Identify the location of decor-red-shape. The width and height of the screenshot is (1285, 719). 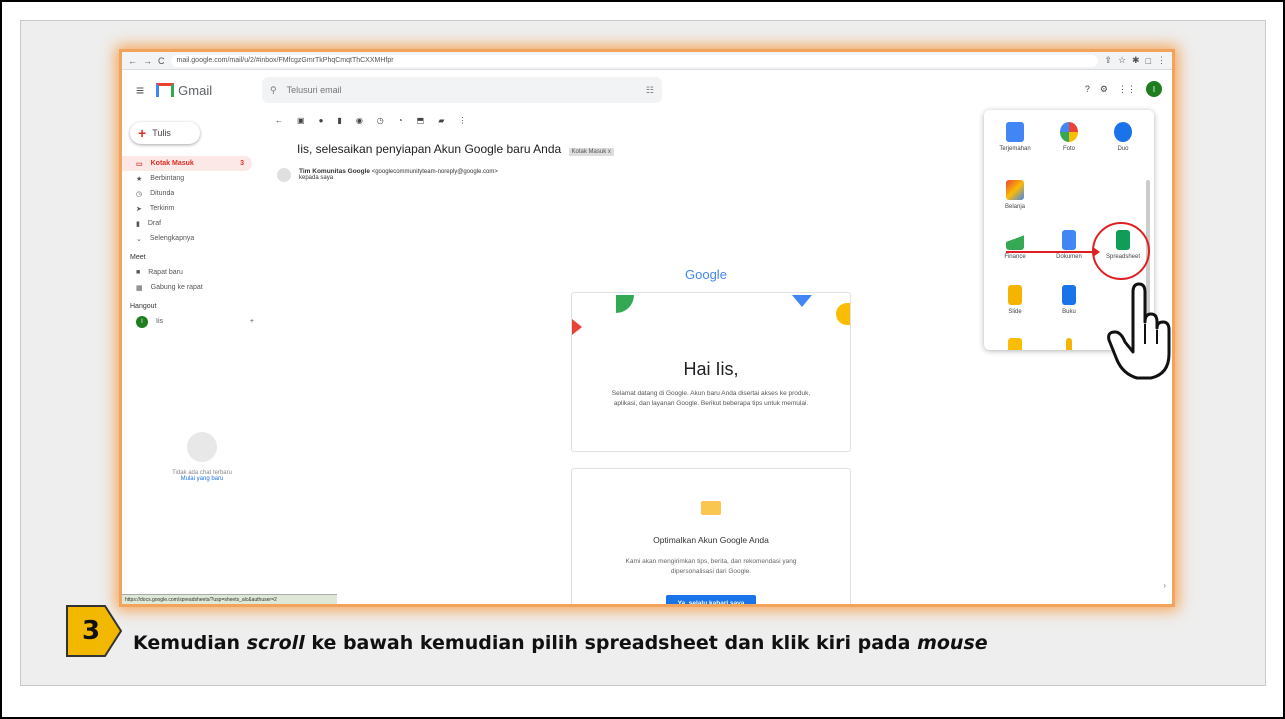
(577, 327).